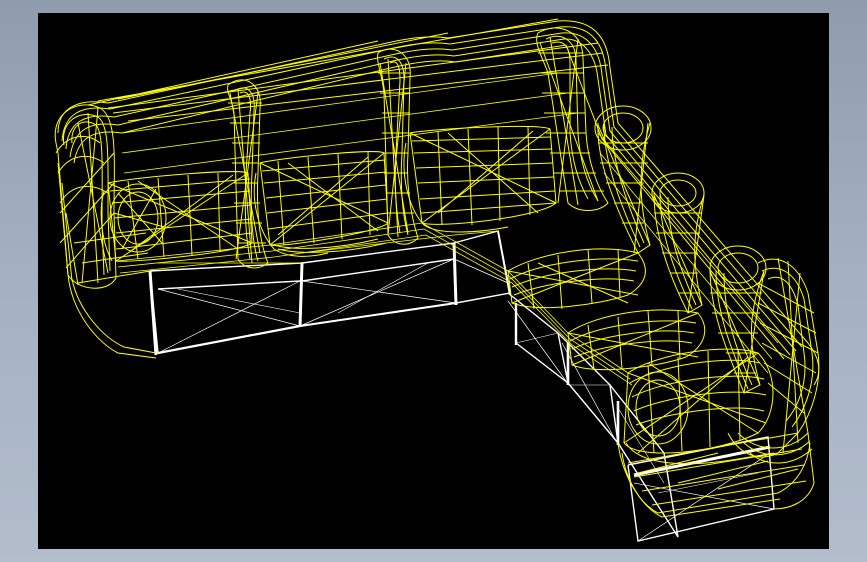 The width and height of the screenshot is (867, 562). I want to click on base-left, so click(226, 309).